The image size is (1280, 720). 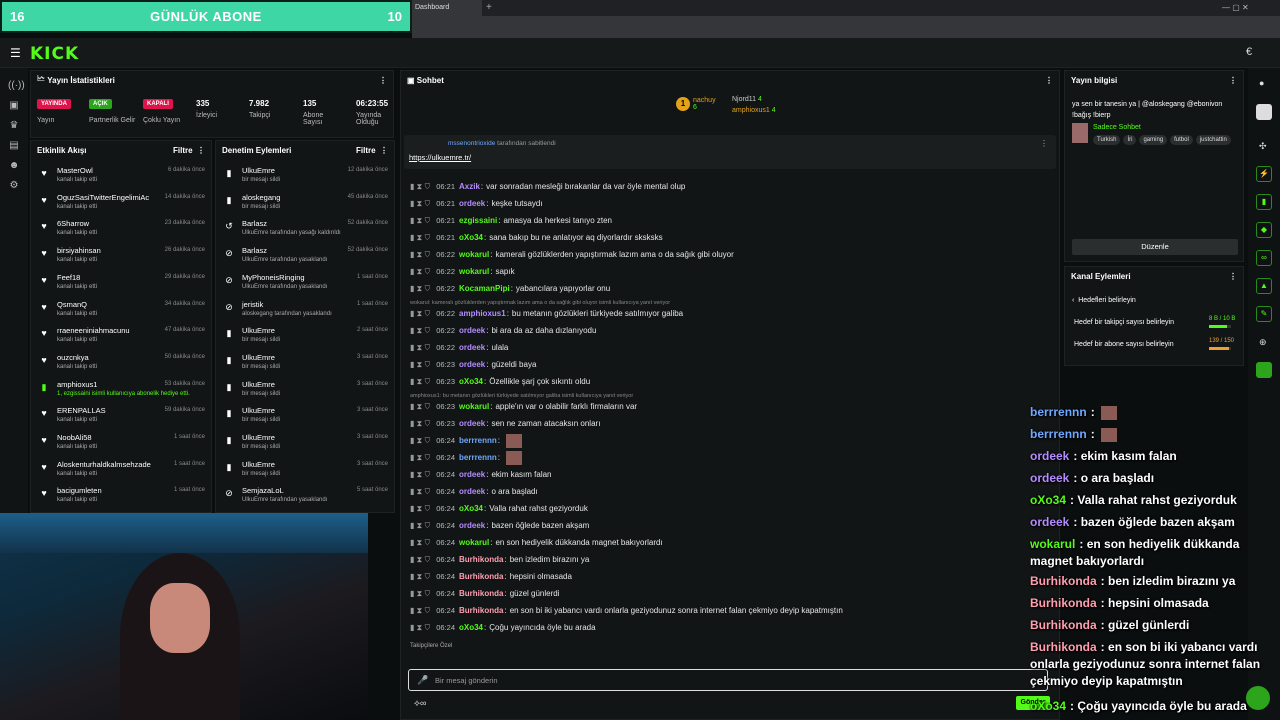 I want to click on chat-message: ▮ ⧗ ⛉ 06:24 Burhikonda: hepsini olmasada, so click(x=491, y=576).